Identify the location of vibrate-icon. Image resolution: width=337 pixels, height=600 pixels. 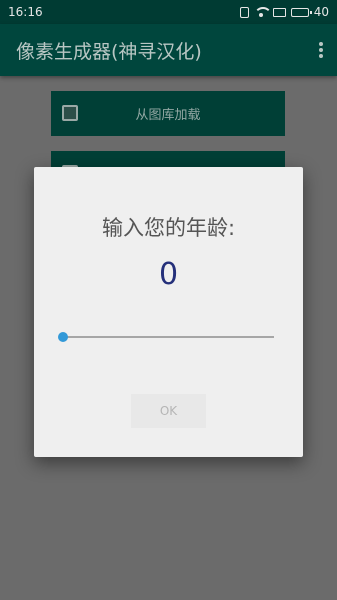
(244, 12).